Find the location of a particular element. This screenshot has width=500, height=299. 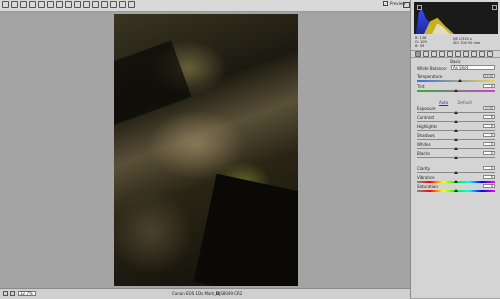

saturation-value: 0 is located at coordinates (489, 186).